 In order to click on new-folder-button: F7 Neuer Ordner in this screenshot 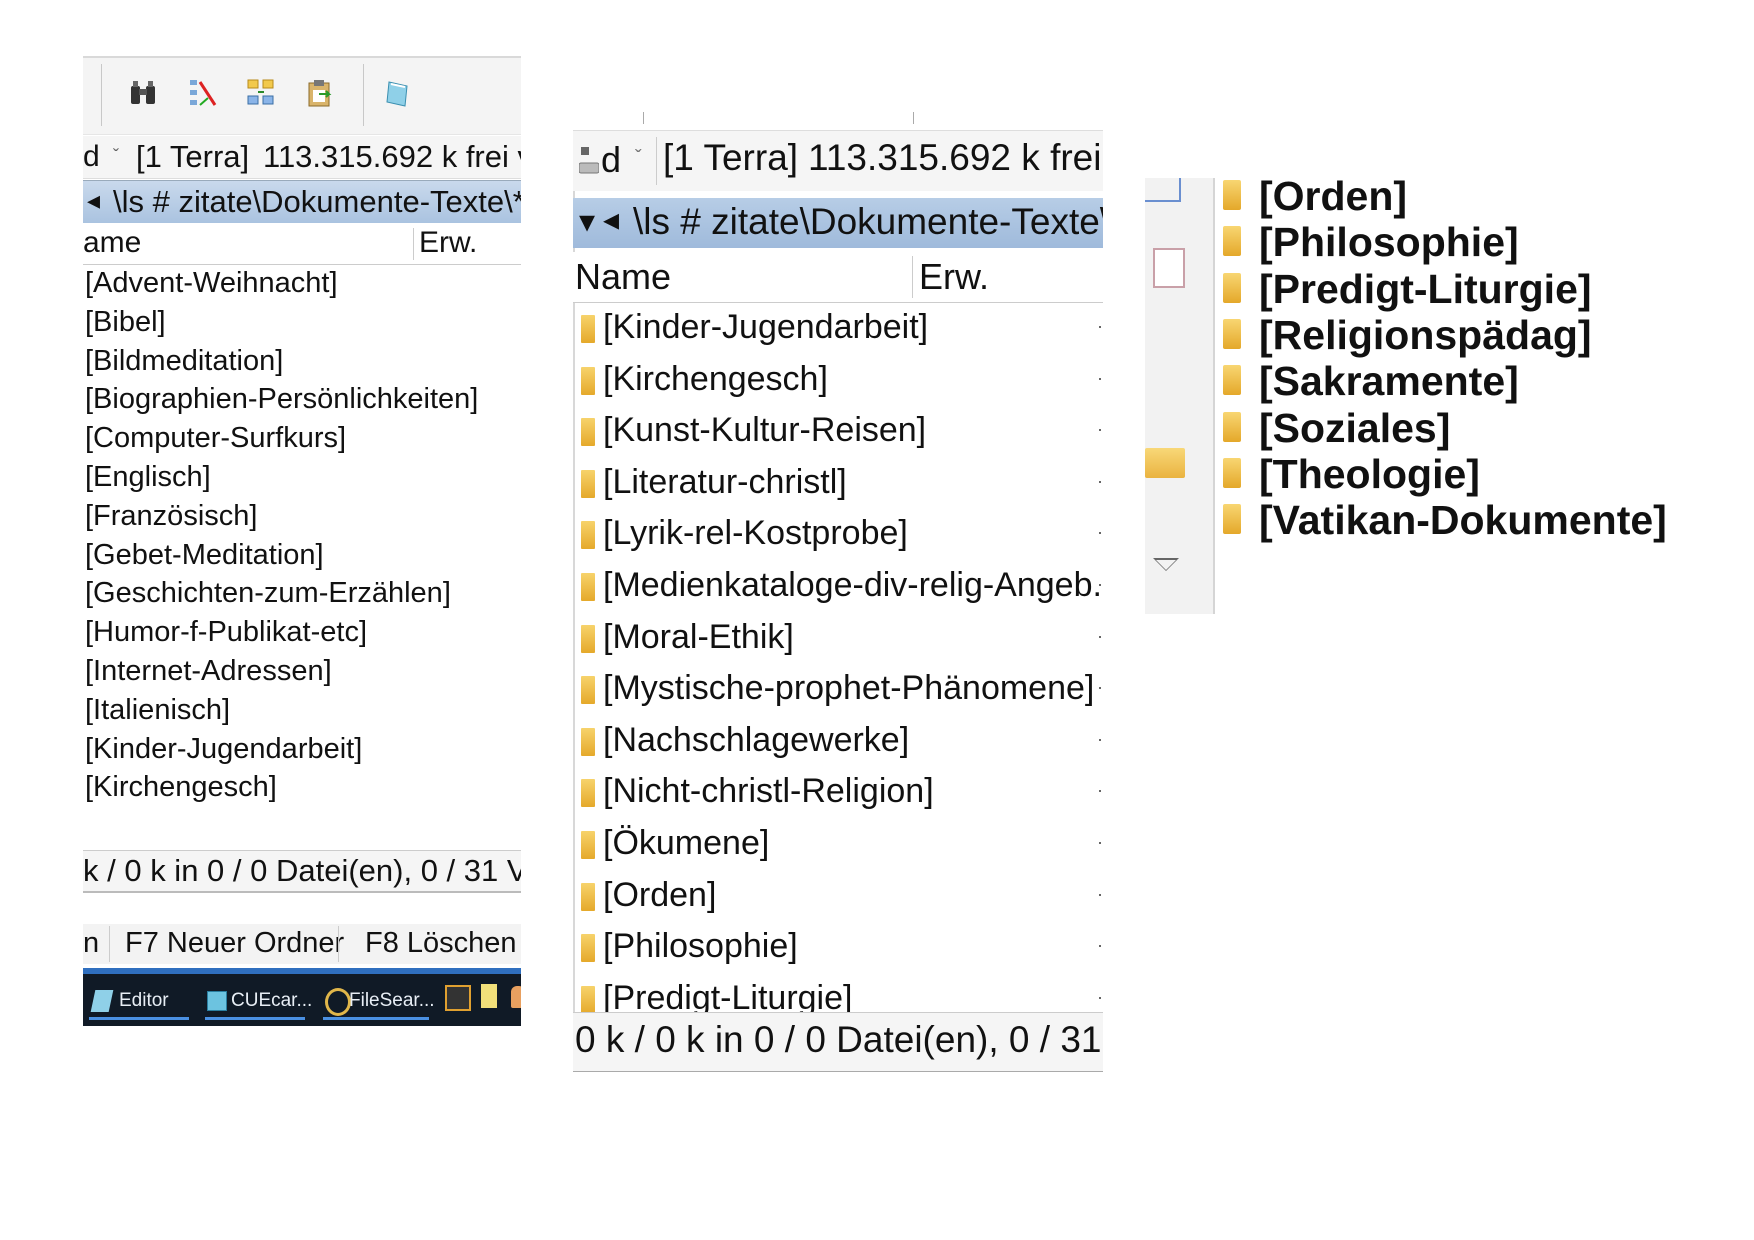, I will do `click(234, 943)`.